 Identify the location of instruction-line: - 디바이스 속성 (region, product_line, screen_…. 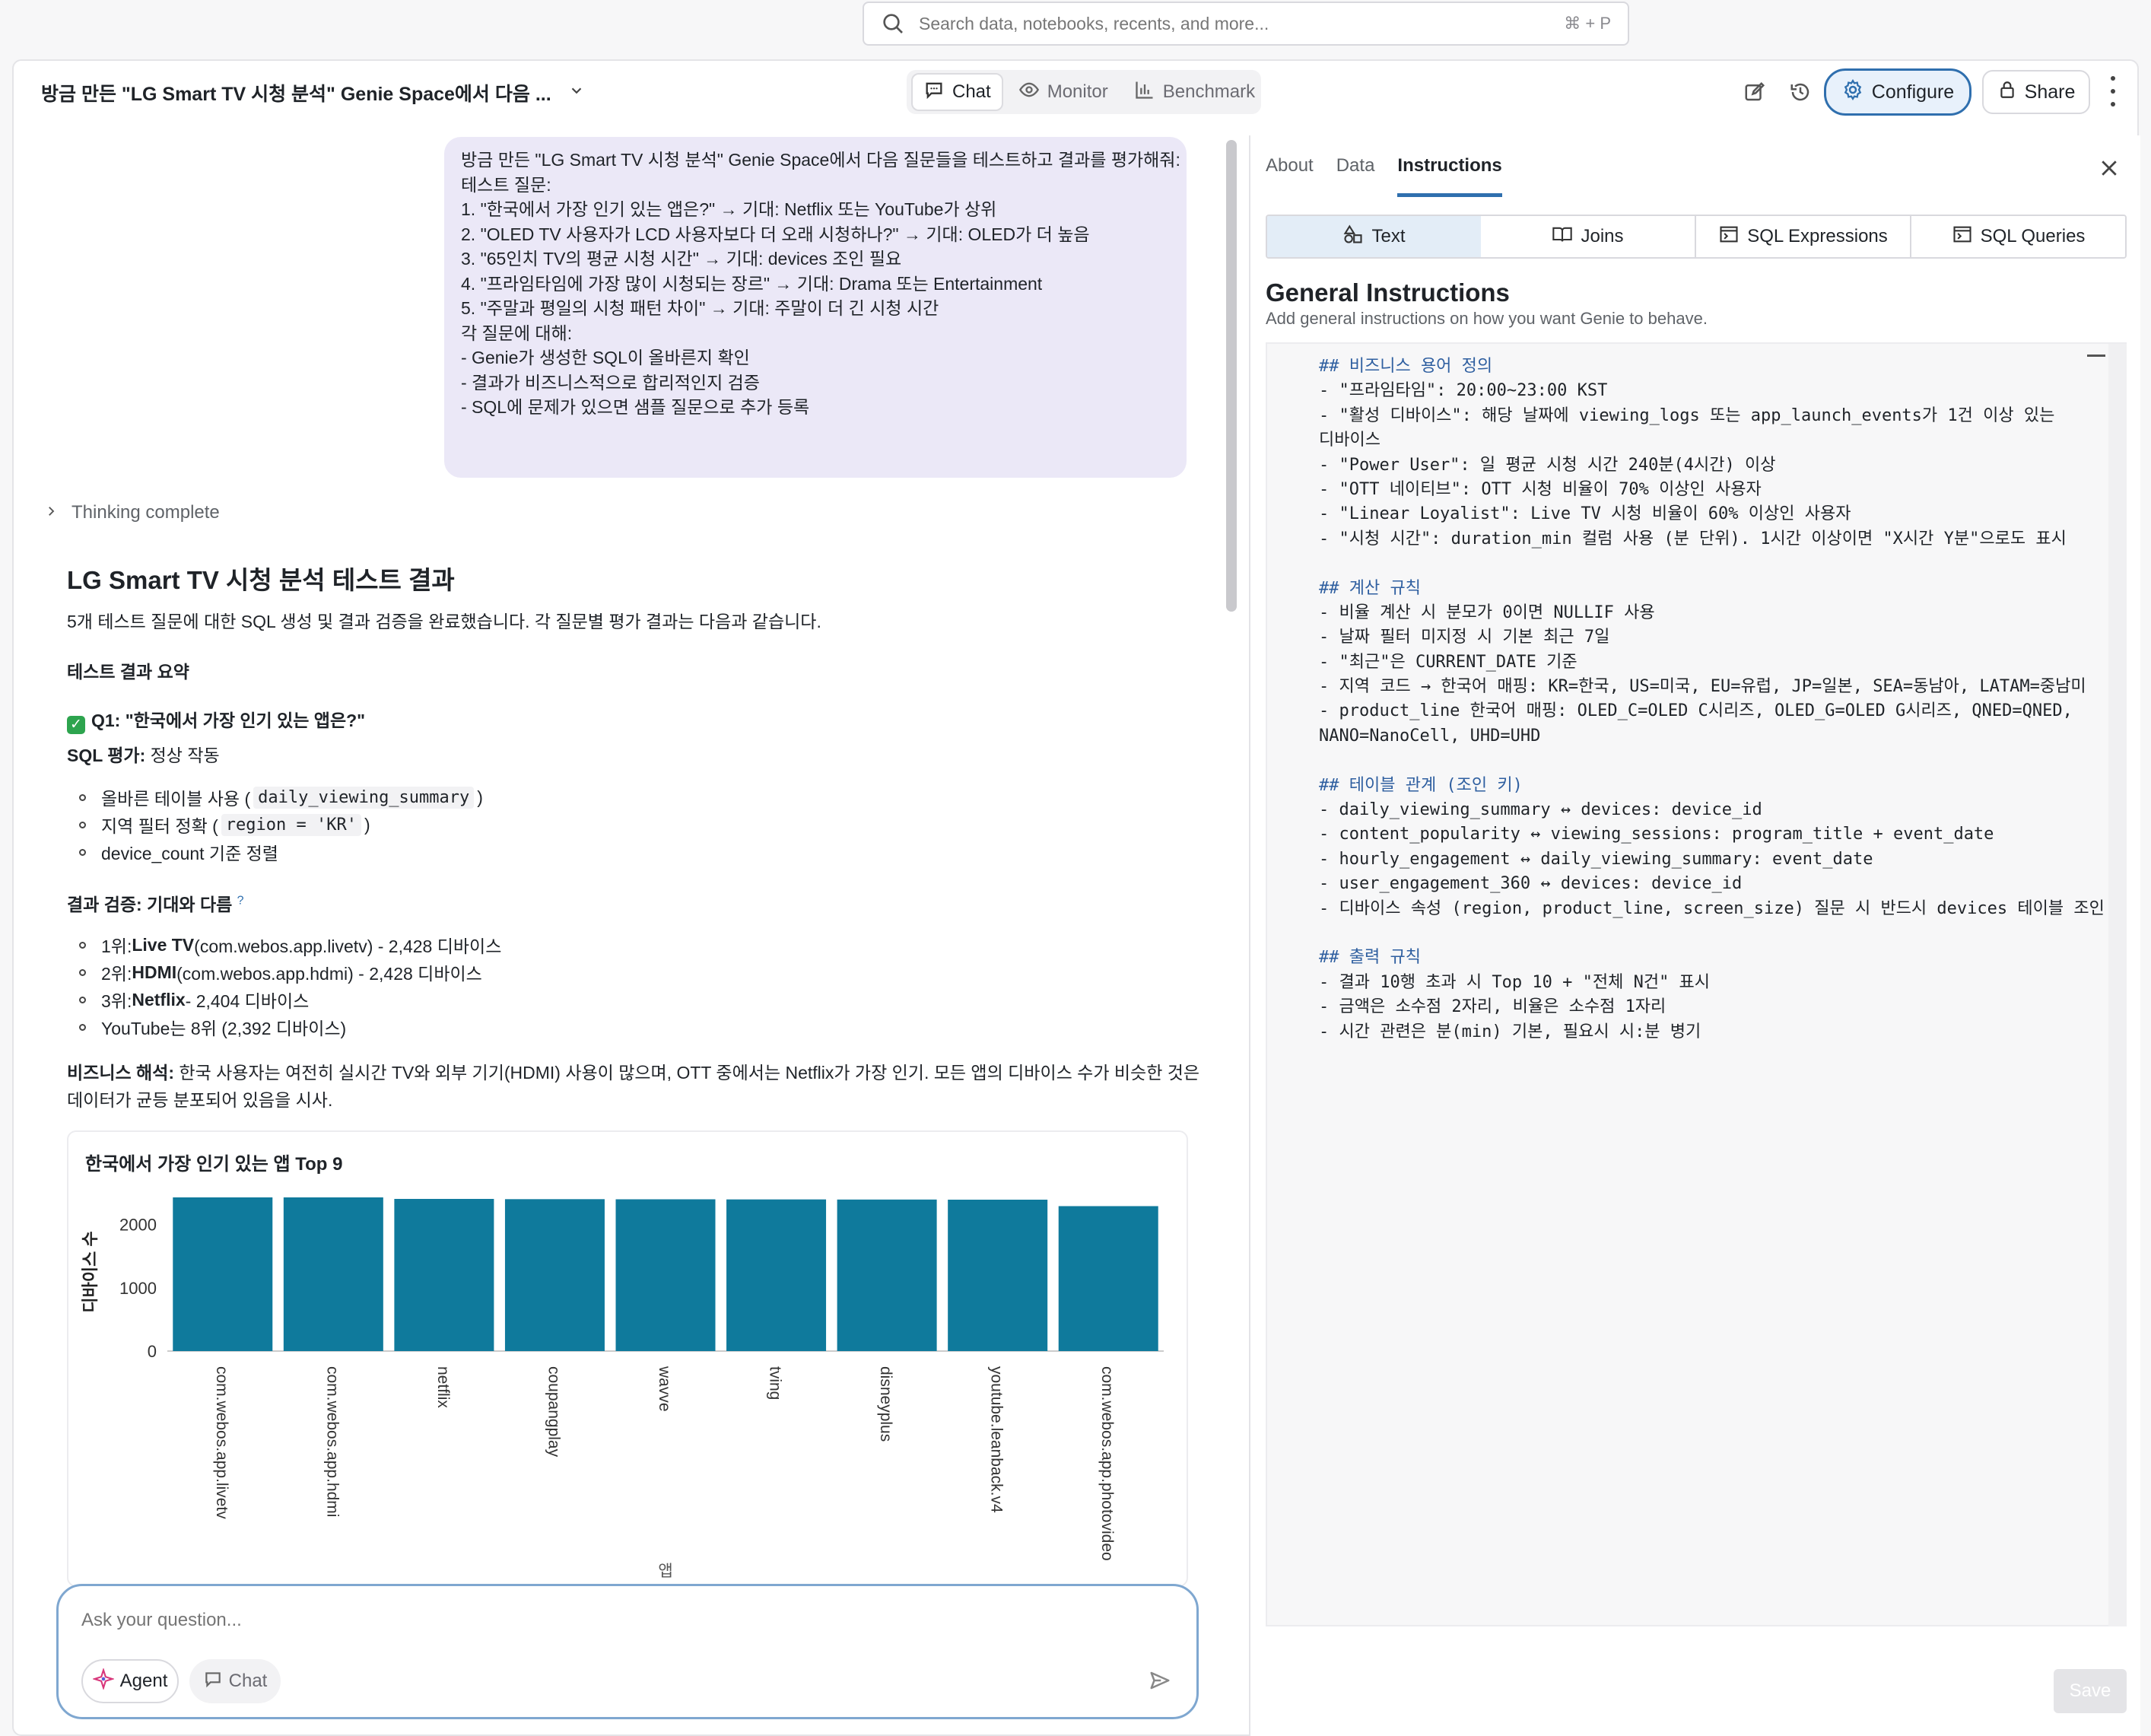
(1712, 908).